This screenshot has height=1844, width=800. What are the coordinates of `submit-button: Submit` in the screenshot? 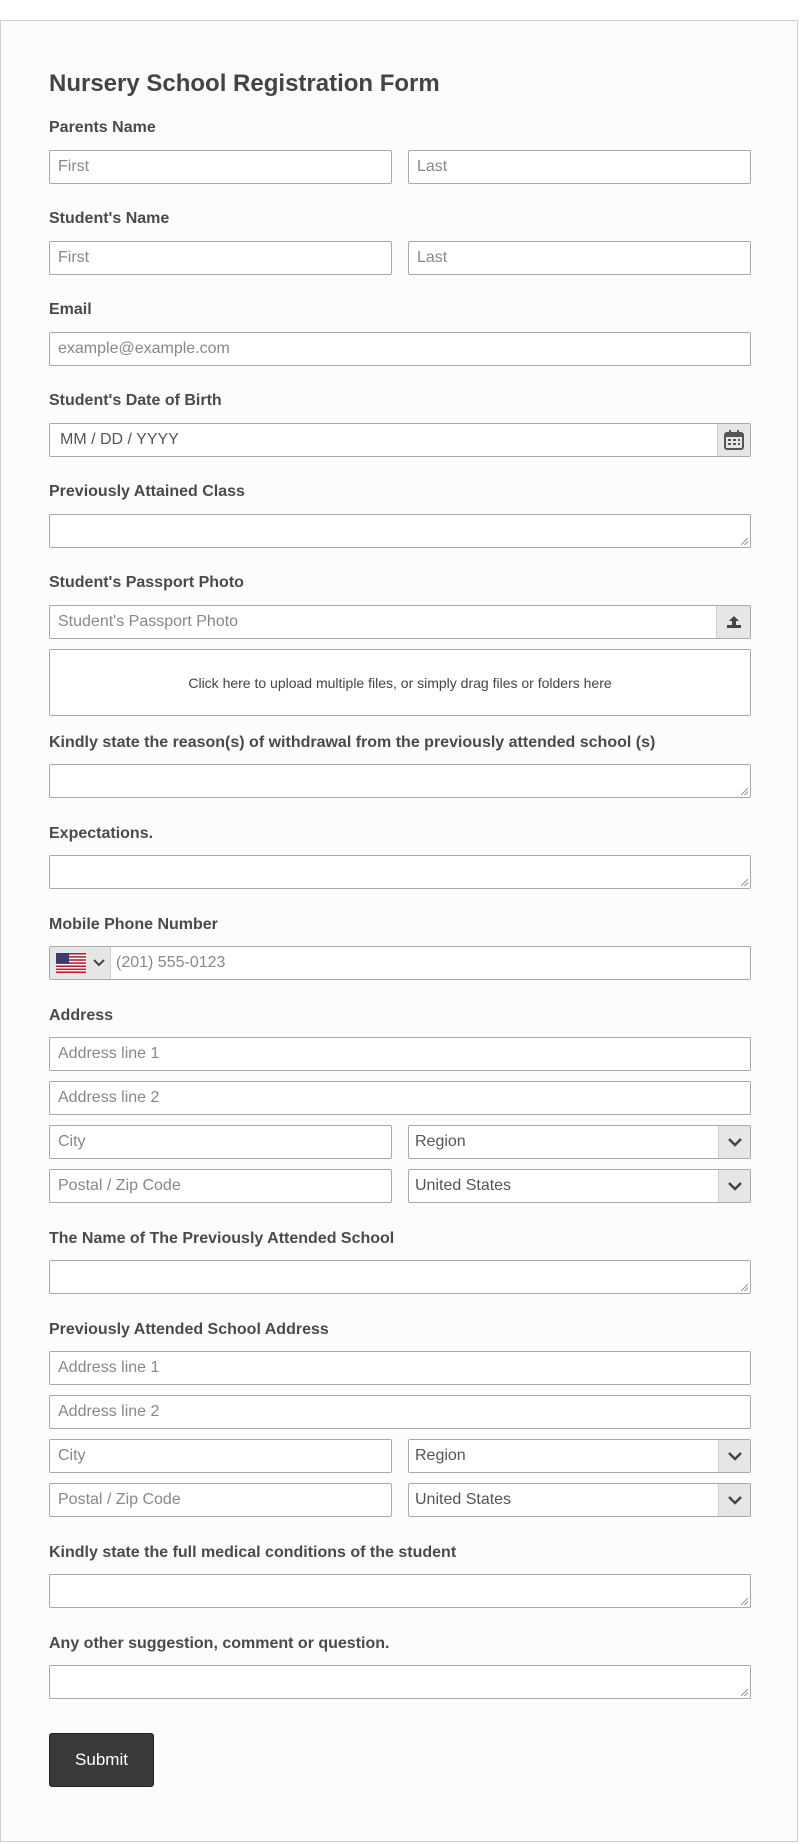 It's located at (101, 1760).